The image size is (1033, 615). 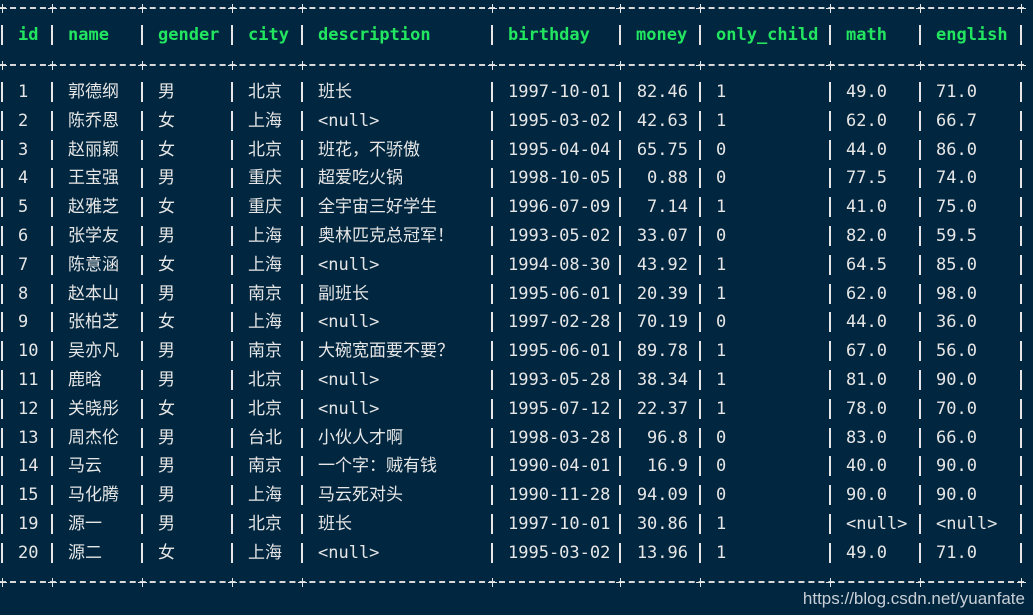 I want to click on column-header-birthday: birthday, so click(x=549, y=35).